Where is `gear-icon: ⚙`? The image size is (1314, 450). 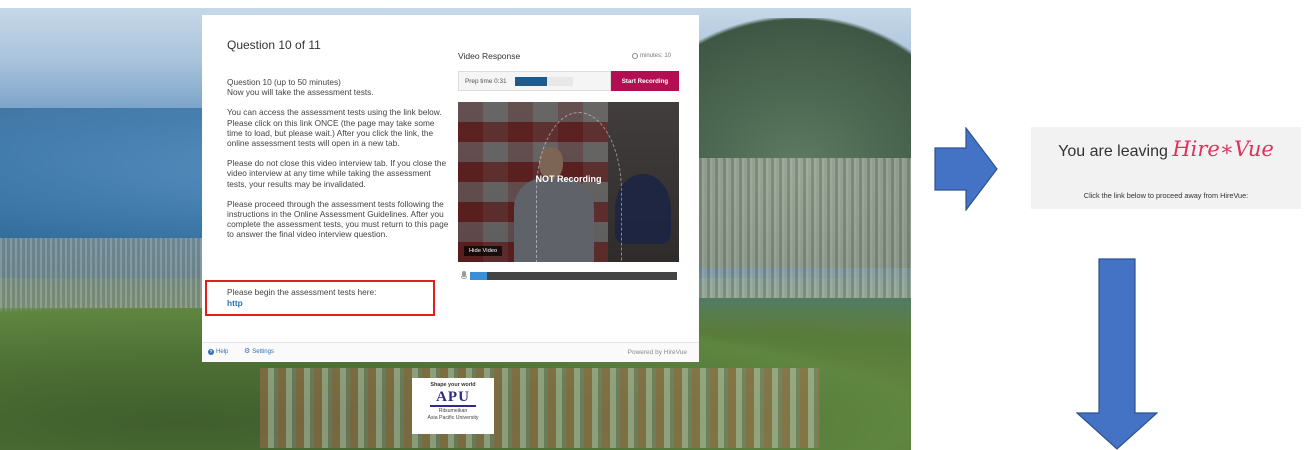
gear-icon: ⚙ is located at coordinates (247, 351).